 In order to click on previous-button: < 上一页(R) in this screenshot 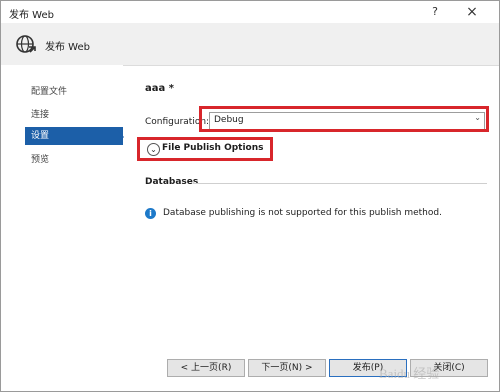, I will do `click(206, 368)`.